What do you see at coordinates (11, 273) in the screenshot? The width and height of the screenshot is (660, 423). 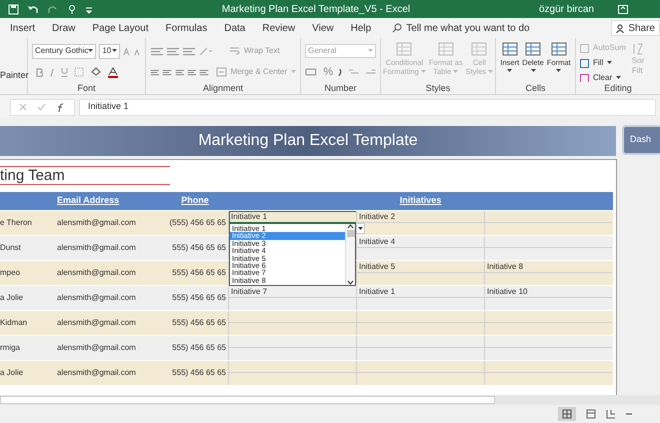 I see `table-cell-text: mpeo` at bounding box center [11, 273].